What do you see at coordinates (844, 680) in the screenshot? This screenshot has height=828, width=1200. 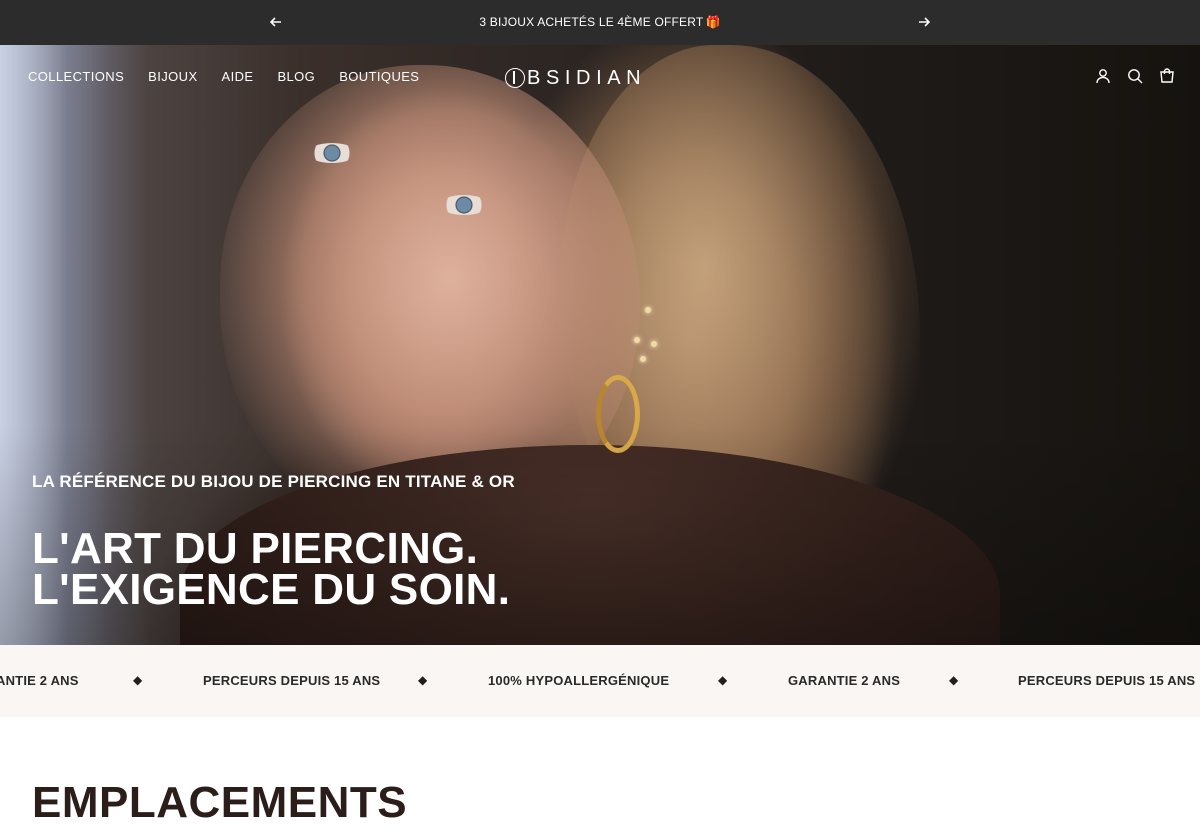 I see `marquee-item: GARANTIE 2 ANS` at bounding box center [844, 680].